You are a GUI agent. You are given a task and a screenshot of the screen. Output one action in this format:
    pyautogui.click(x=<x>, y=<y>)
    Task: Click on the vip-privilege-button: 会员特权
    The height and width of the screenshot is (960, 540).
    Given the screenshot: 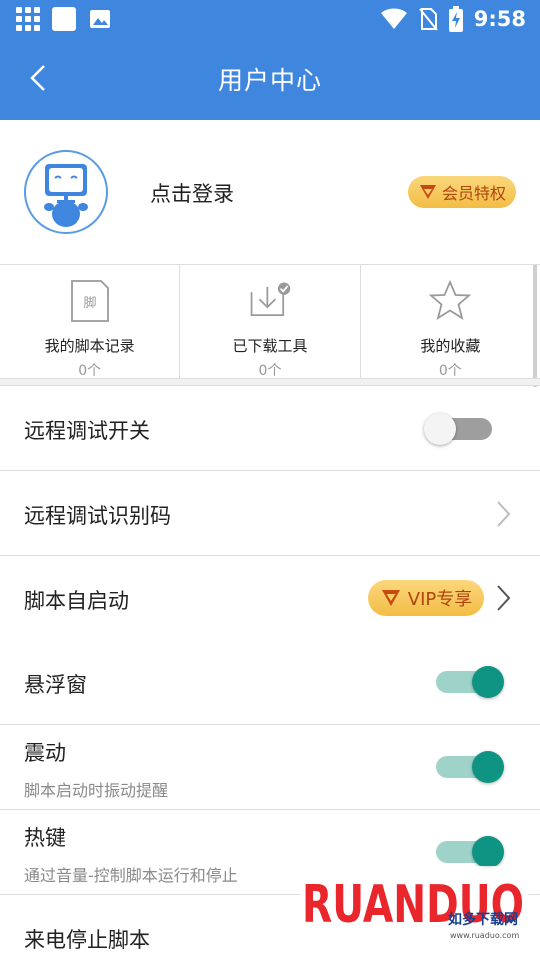 What is the action you would take?
    pyautogui.click(x=462, y=192)
    